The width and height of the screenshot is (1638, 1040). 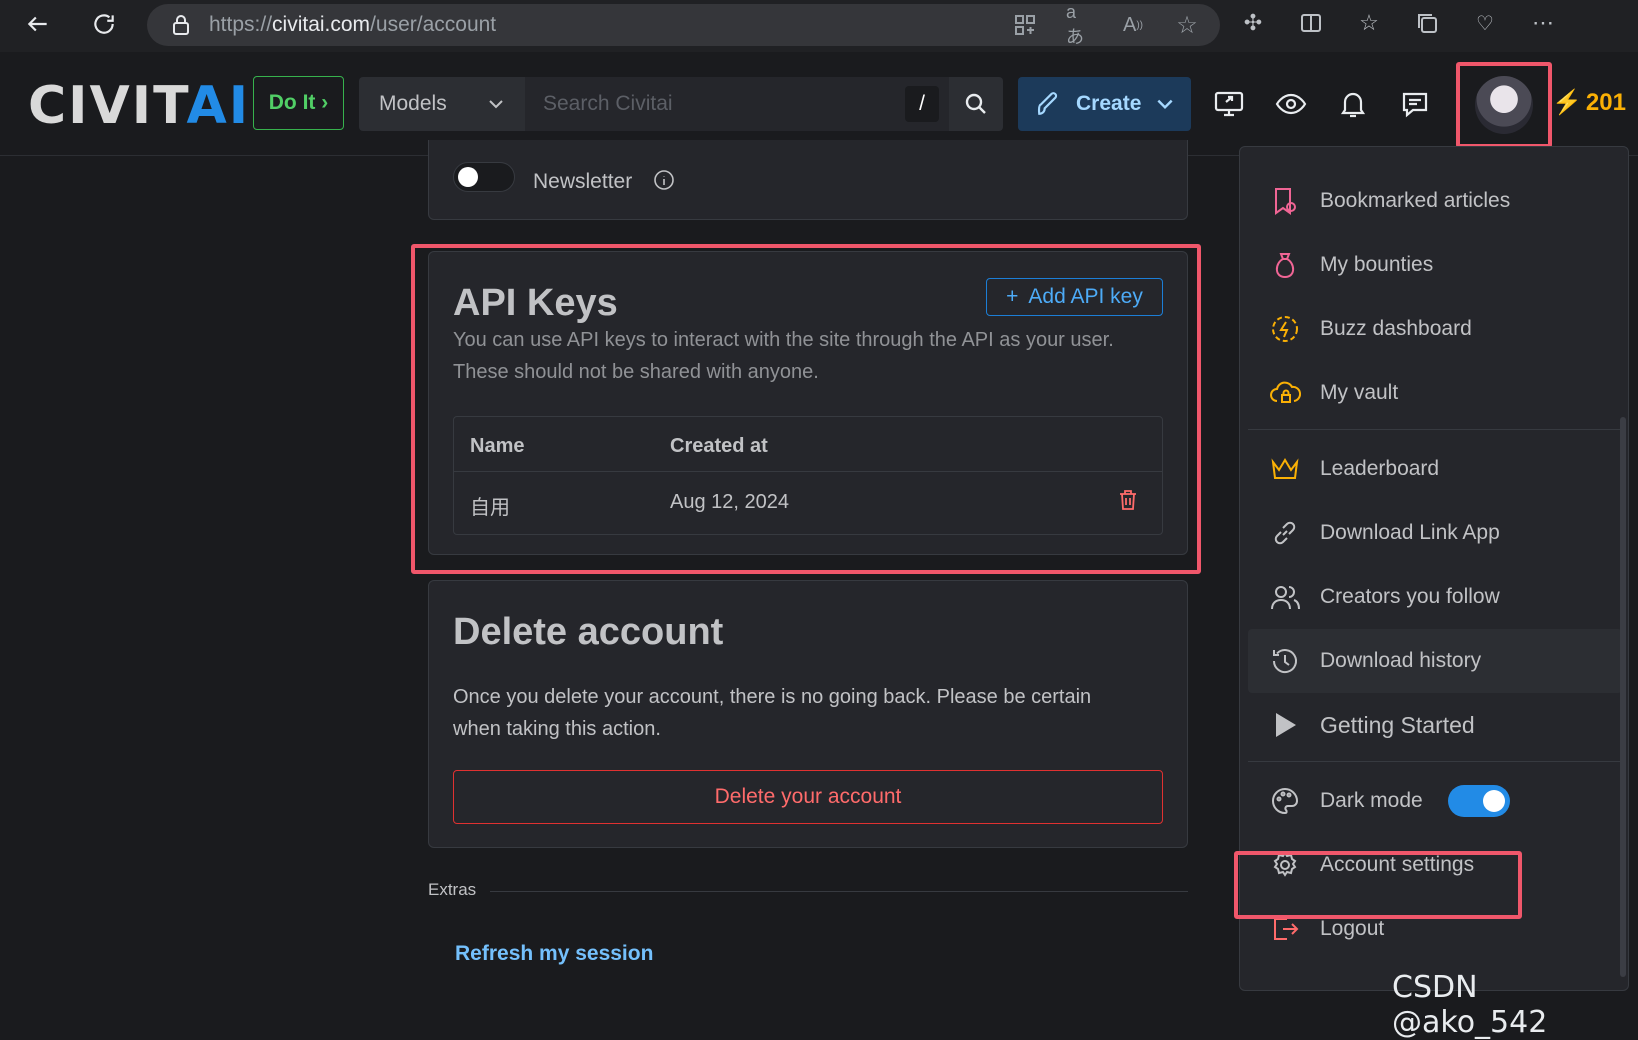 What do you see at coordinates (1543, 23) in the screenshot?
I see `more-icon: ⋯` at bounding box center [1543, 23].